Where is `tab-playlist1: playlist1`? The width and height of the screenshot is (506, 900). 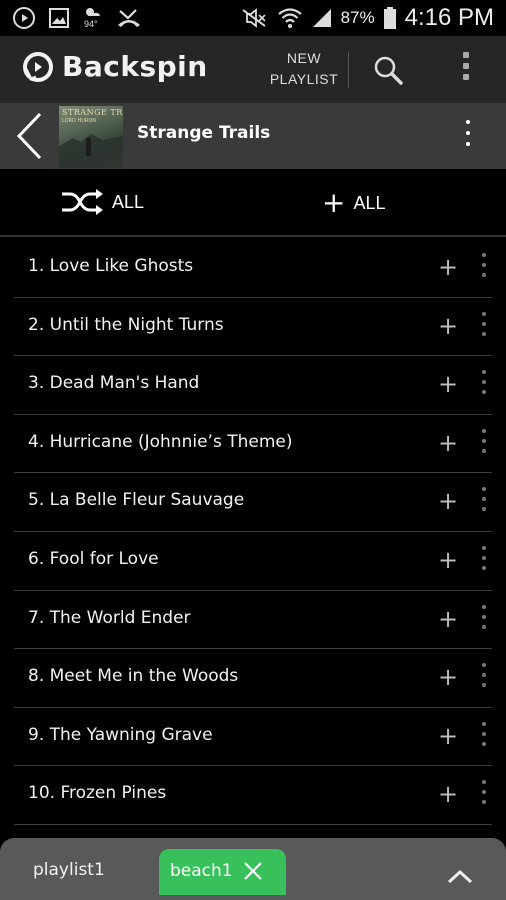
tab-playlist1: playlist1 is located at coordinates (69, 870).